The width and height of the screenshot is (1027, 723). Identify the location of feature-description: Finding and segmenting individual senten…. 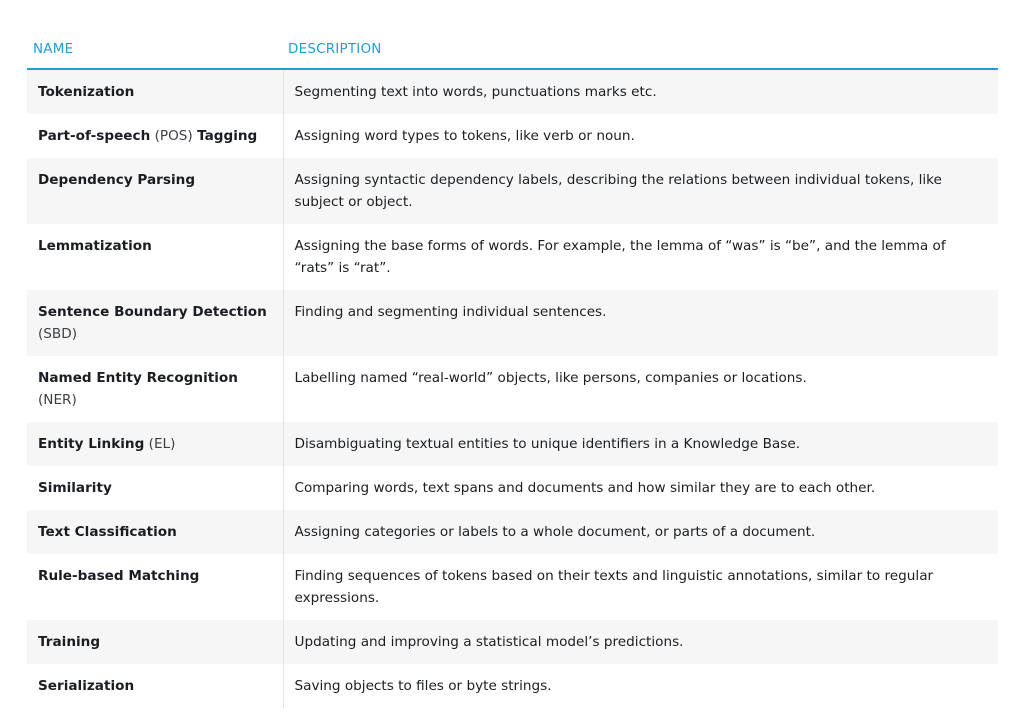
(640, 323).